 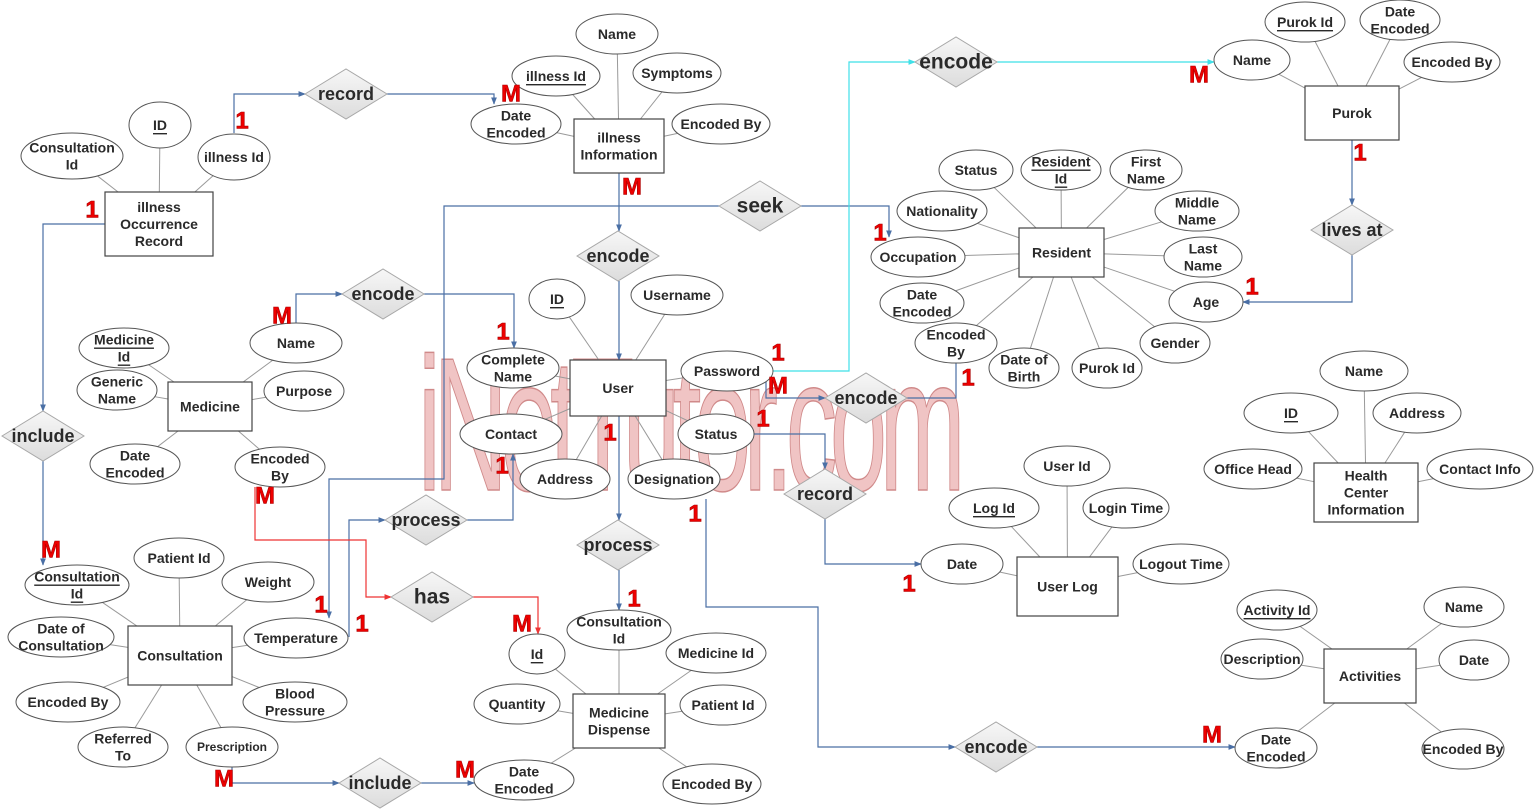 I want to click on attribute-temperature: Temperature, so click(x=296, y=638).